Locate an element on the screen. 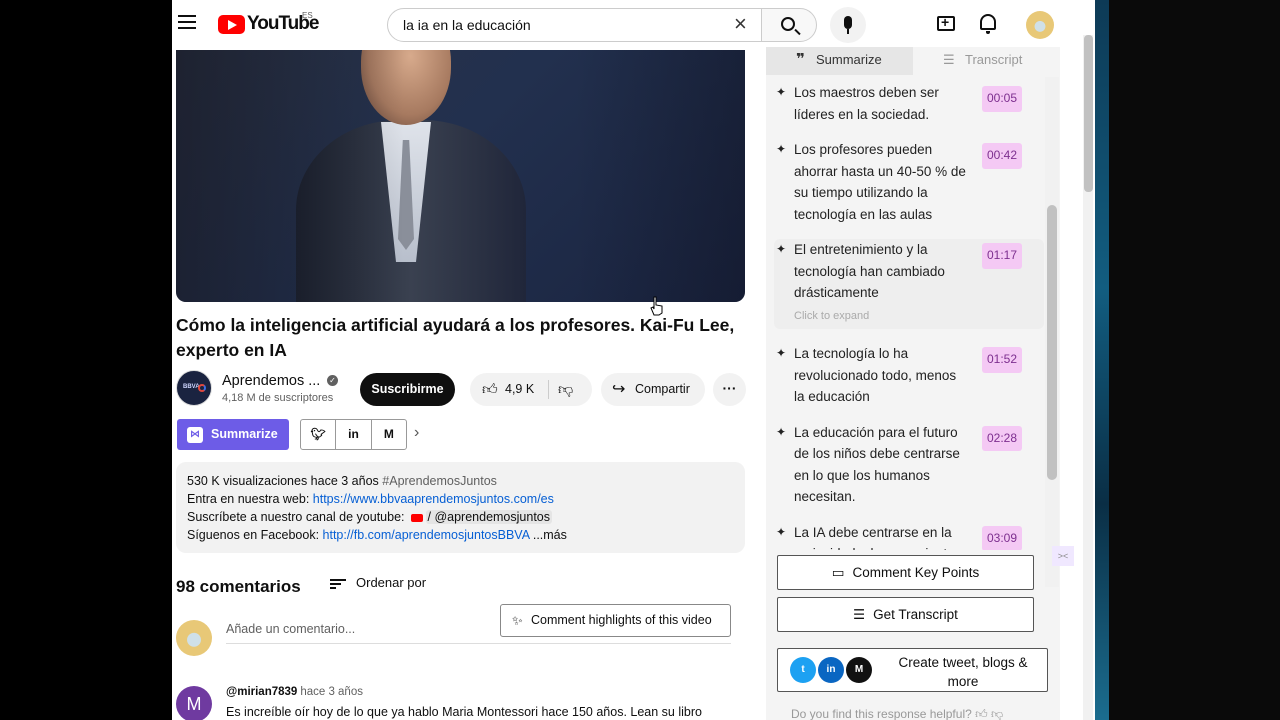 This screenshot has width=1280, height=720. thumbs-down-icon: 👎︎ is located at coordinates (997, 713).